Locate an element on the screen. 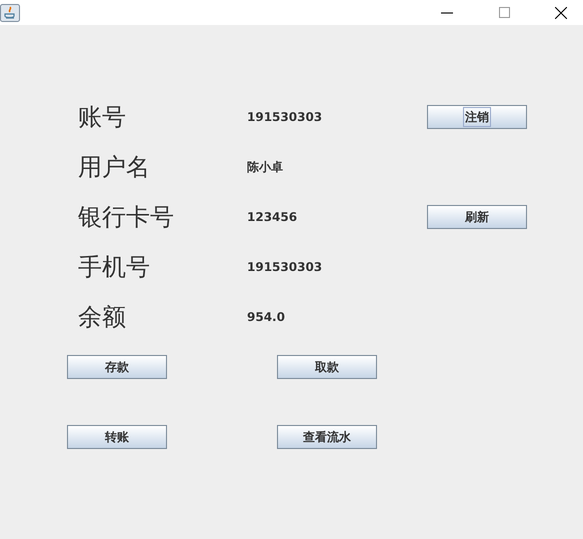 The image size is (583, 539). action-button: 取款 is located at coordinates (327, 367).